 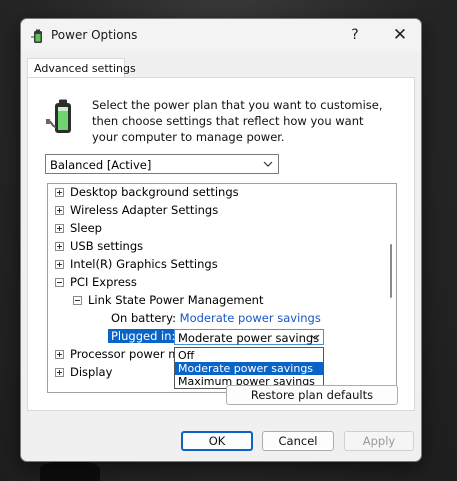 I want to click on dropdown-option-off: Off, so click(x=249, y=355).